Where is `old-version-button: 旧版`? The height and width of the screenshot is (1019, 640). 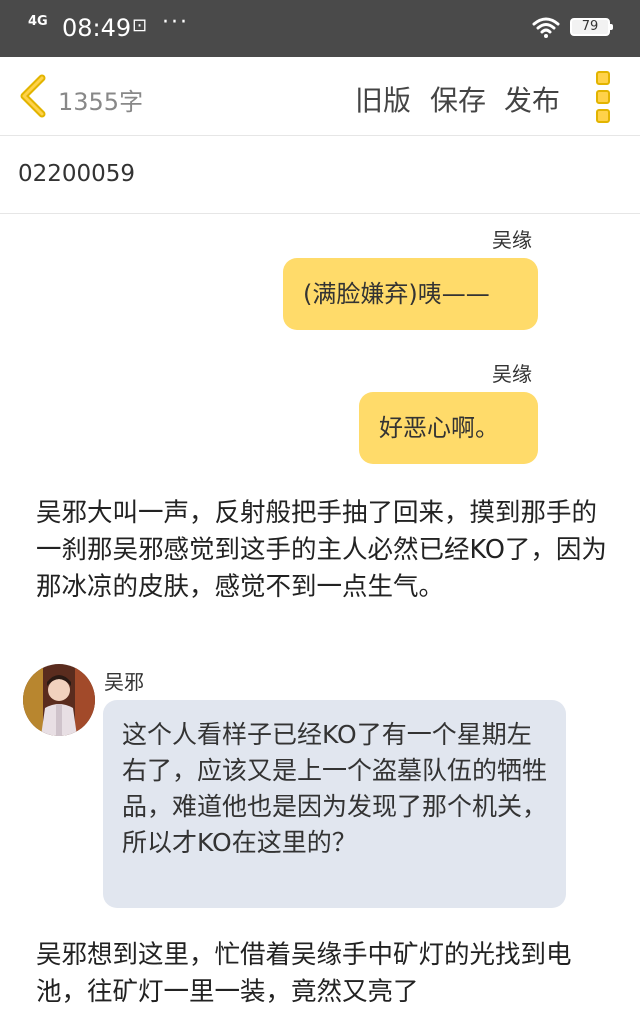 old-version-button: 旧版 is located at coordinates (383, 99).